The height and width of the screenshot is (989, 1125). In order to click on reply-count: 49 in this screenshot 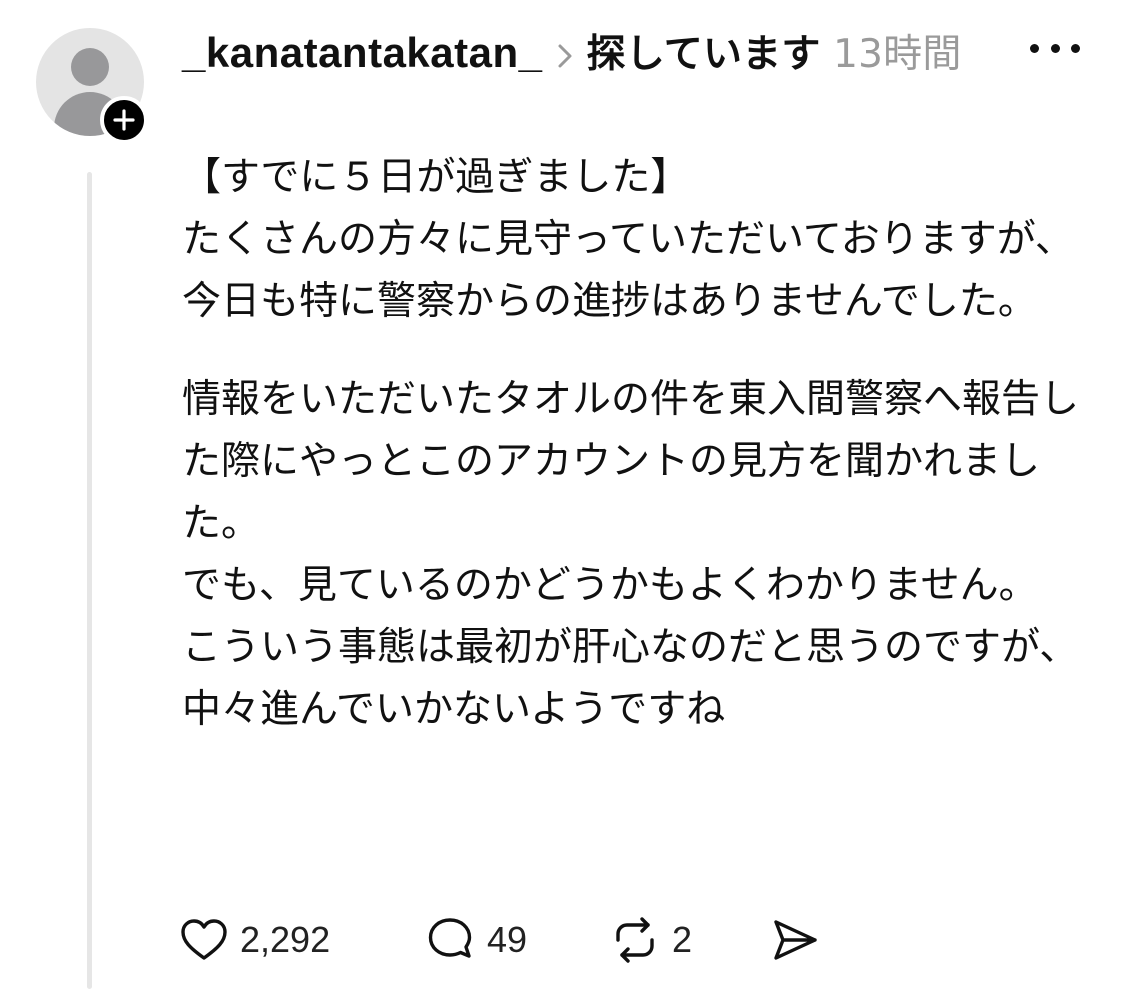, I will do `click(507, 939)`.